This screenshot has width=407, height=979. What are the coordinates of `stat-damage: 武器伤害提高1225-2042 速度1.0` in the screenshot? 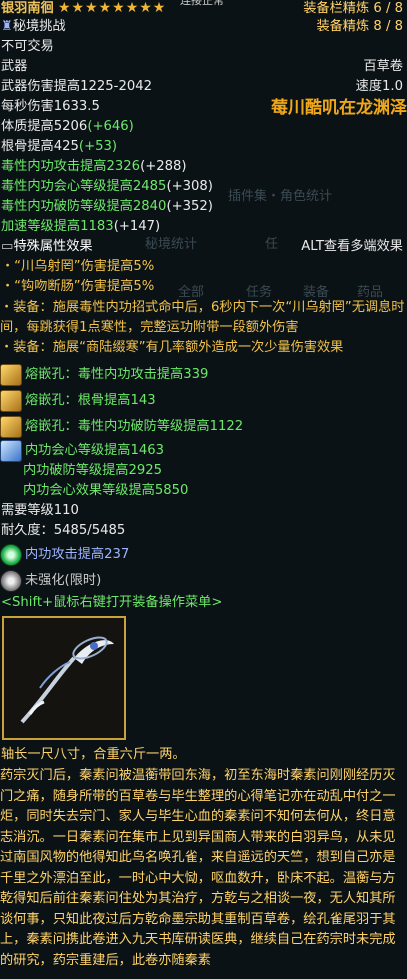 It's located at (202, 86).